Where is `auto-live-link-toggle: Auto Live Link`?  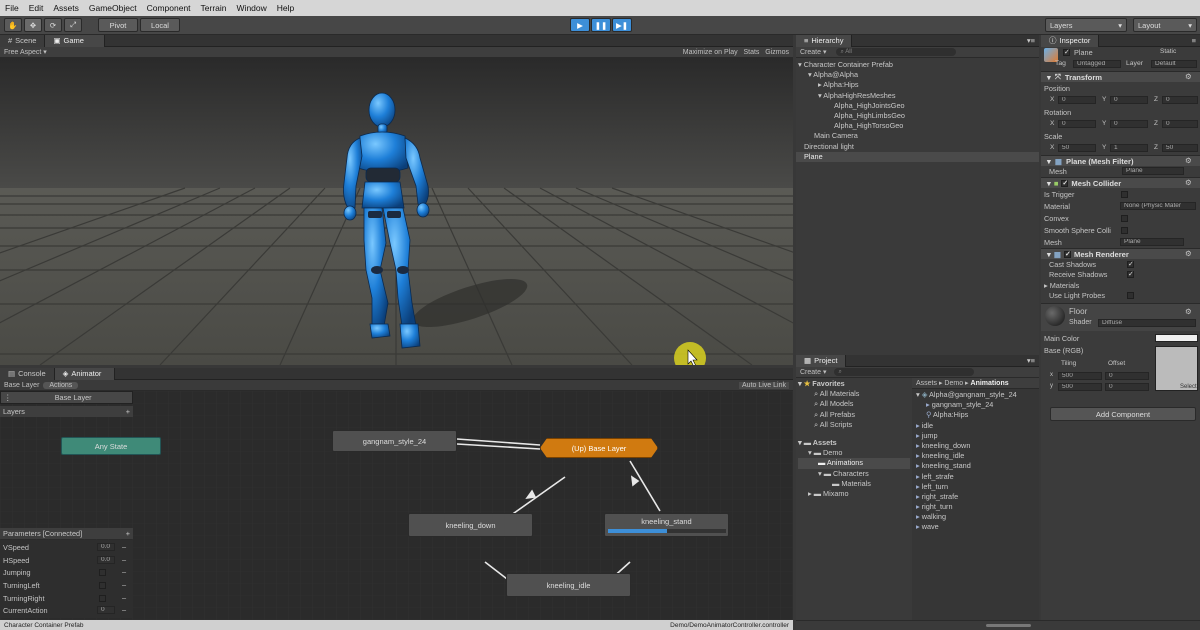 auto-live-link-toggle: Auto Live Link is located at coordinates (764, 385).